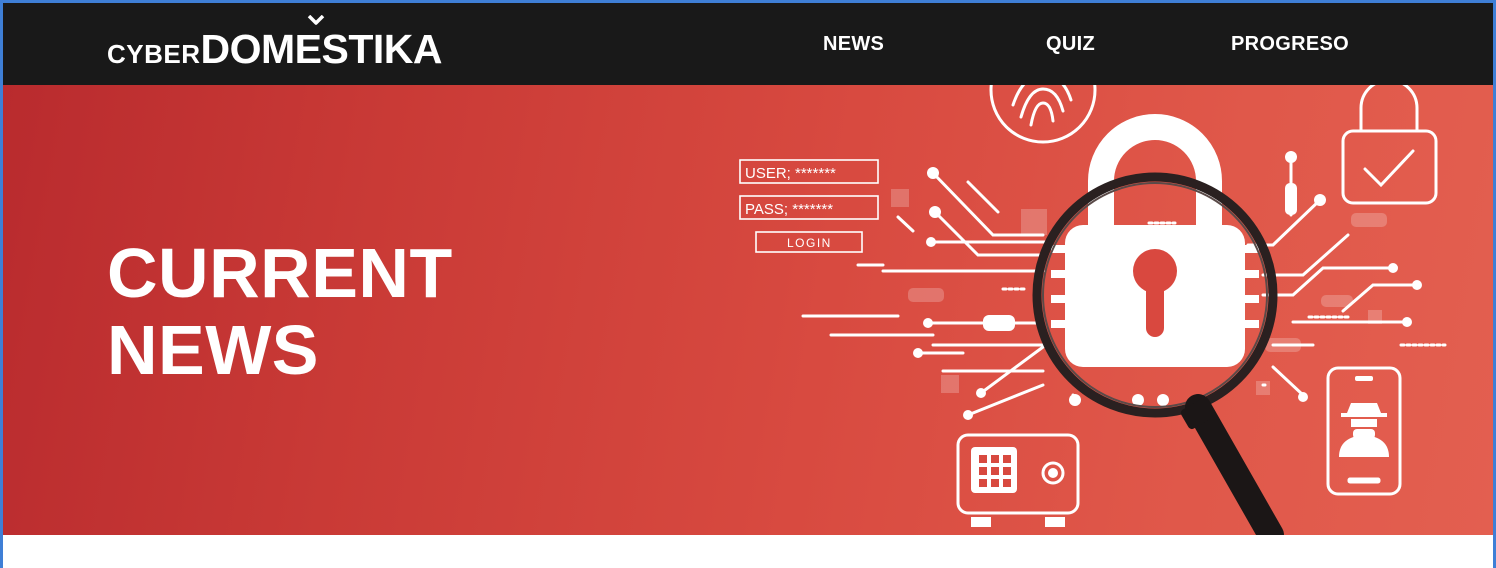 The width and height of the screenshot is (1496, 568). Describe the element at coordinates (213, 350) in the screenshot. I see `hero-title-line2: NEWS` at that location.